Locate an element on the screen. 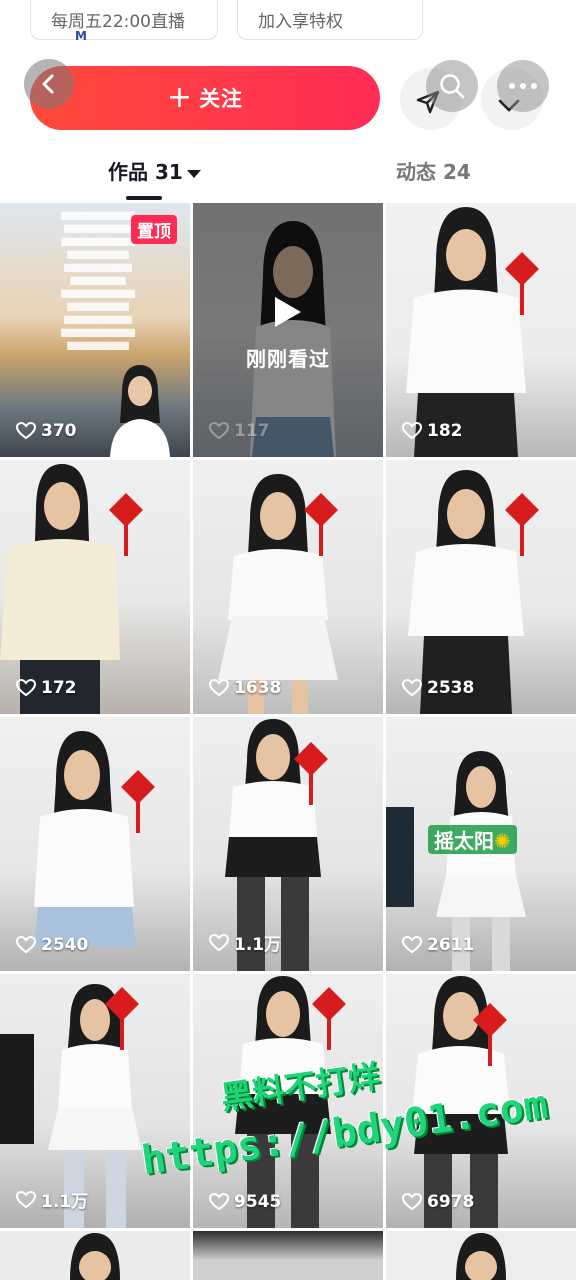 The height and width of the screenshot is (1280, 576). tab-dynamic-label: 动态 24 is located at coordinates (433, 172).